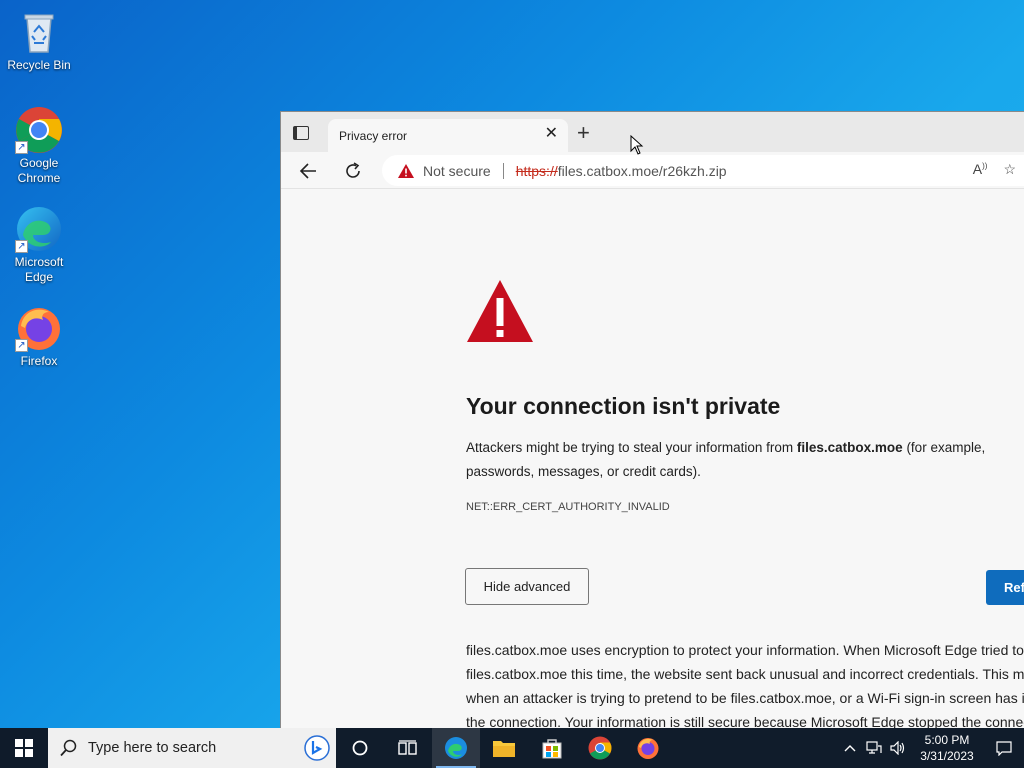  I want to click on desktop-icon-google-chrome: ↗ Google Chrome, so click(39, 146).